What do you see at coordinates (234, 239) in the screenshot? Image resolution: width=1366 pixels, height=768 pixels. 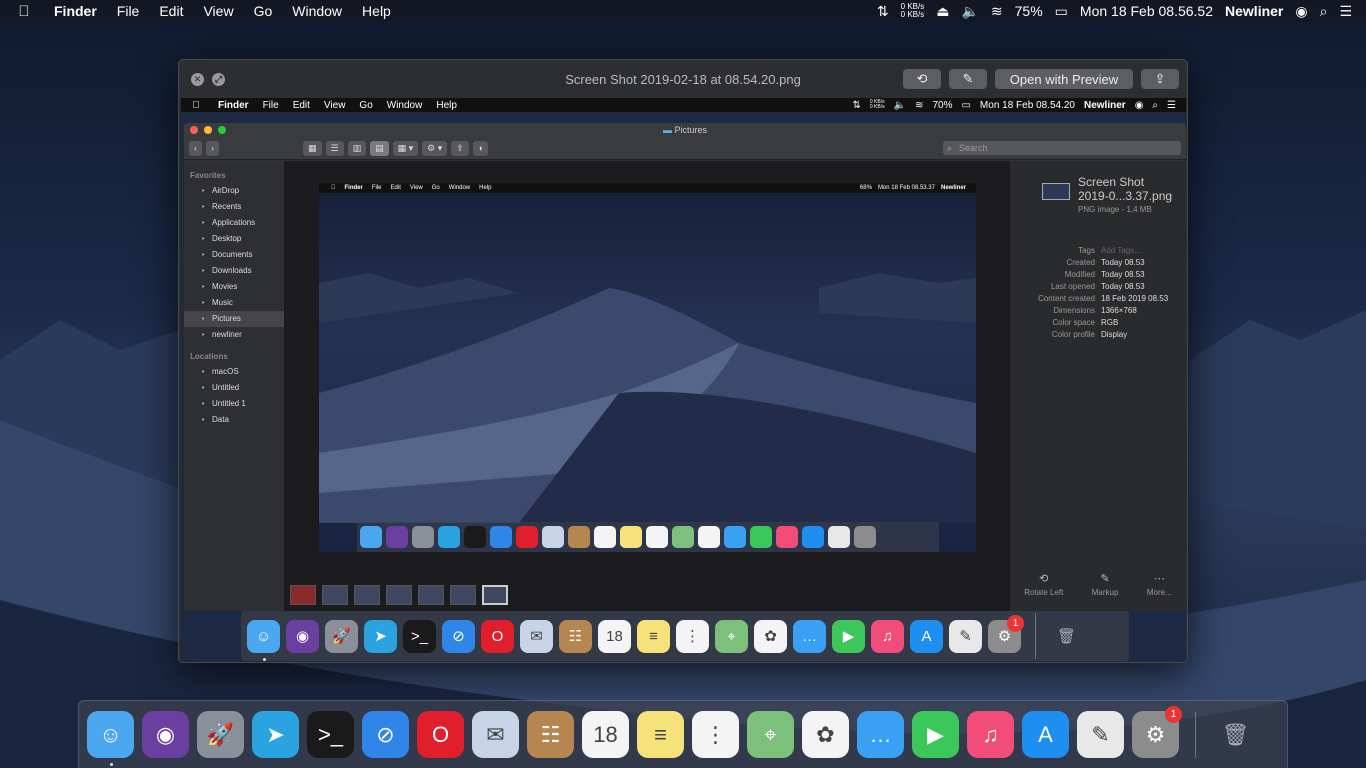 I see `sidebar-item-desktop: ▪ Desktop` at bounding box center [234, 239].